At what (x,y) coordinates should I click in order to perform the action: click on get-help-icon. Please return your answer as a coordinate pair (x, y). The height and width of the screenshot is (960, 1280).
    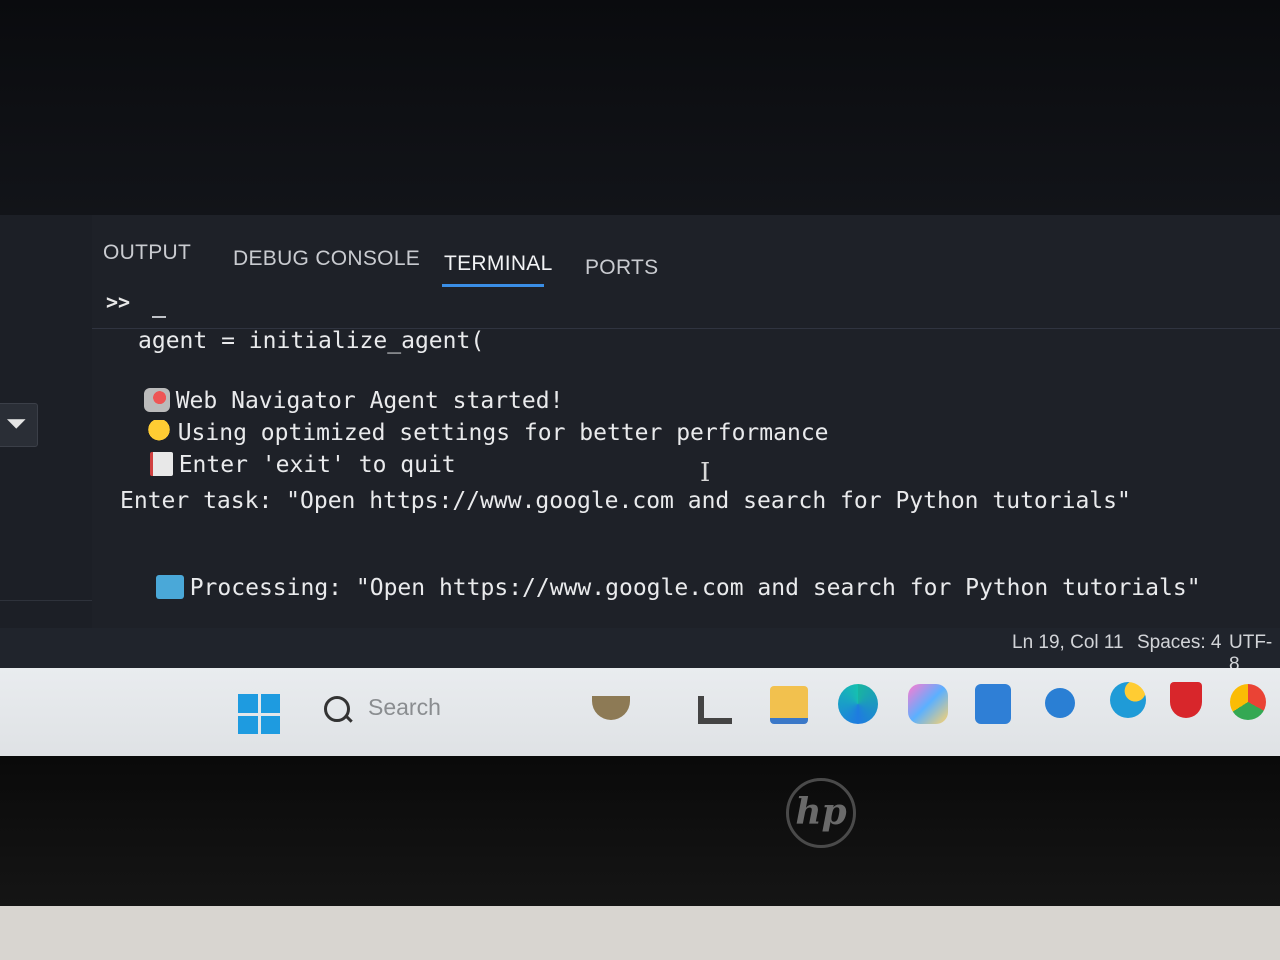
    Looking at the image, I should click on (1128, 700).